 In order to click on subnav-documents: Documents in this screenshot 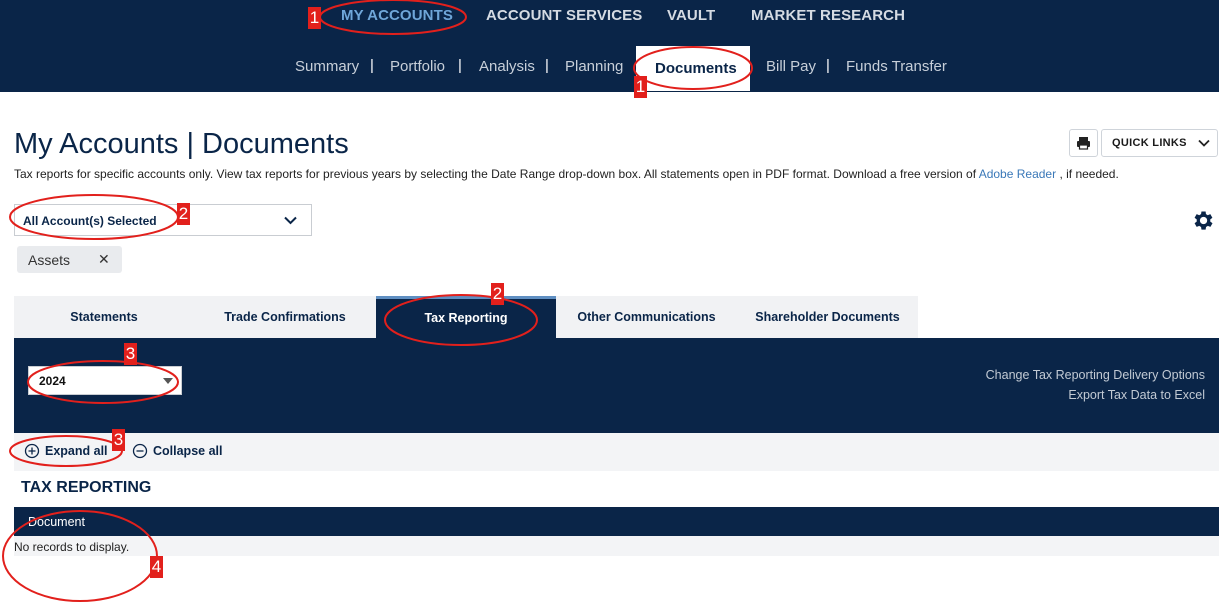, I will do `click(693, 67)`.